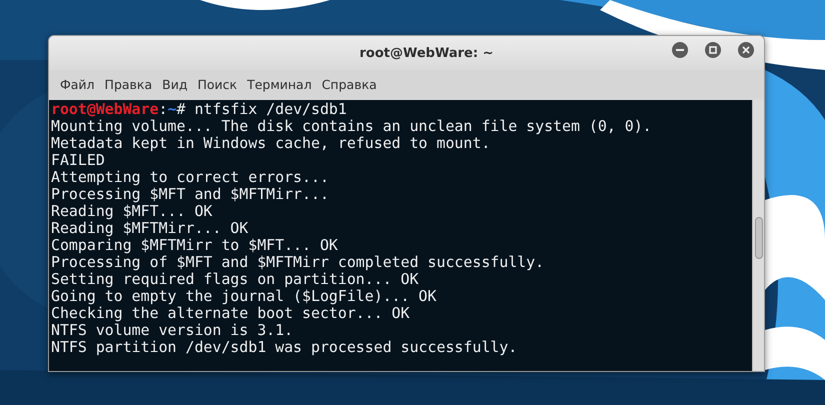  What do you see at coordinates (199, 109) in the screenshot?
I see `prompt-line: root@WebWare:~# ntfsfix /dev/sdb1` at bounding box center [199, 109].